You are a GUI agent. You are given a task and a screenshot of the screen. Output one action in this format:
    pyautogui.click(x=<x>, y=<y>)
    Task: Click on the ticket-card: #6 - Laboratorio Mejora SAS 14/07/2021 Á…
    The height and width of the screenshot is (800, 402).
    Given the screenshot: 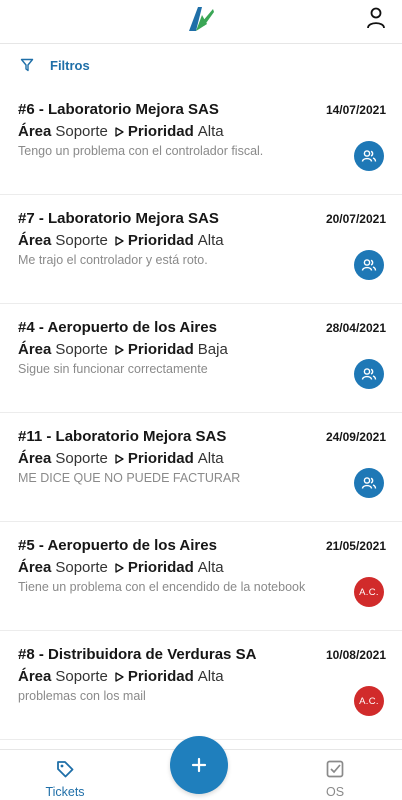 What is the action you would take?
    pyautogui.click(x=201, y=140)
    